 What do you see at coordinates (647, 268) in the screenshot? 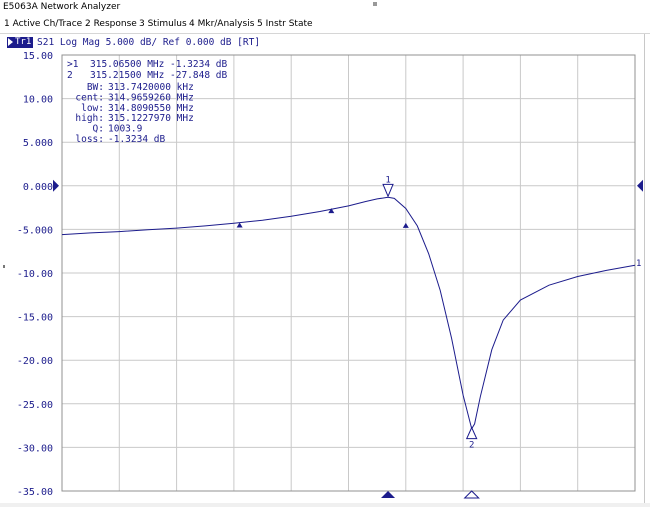
I see `window-right-edge` at bounding box center [647, 268].